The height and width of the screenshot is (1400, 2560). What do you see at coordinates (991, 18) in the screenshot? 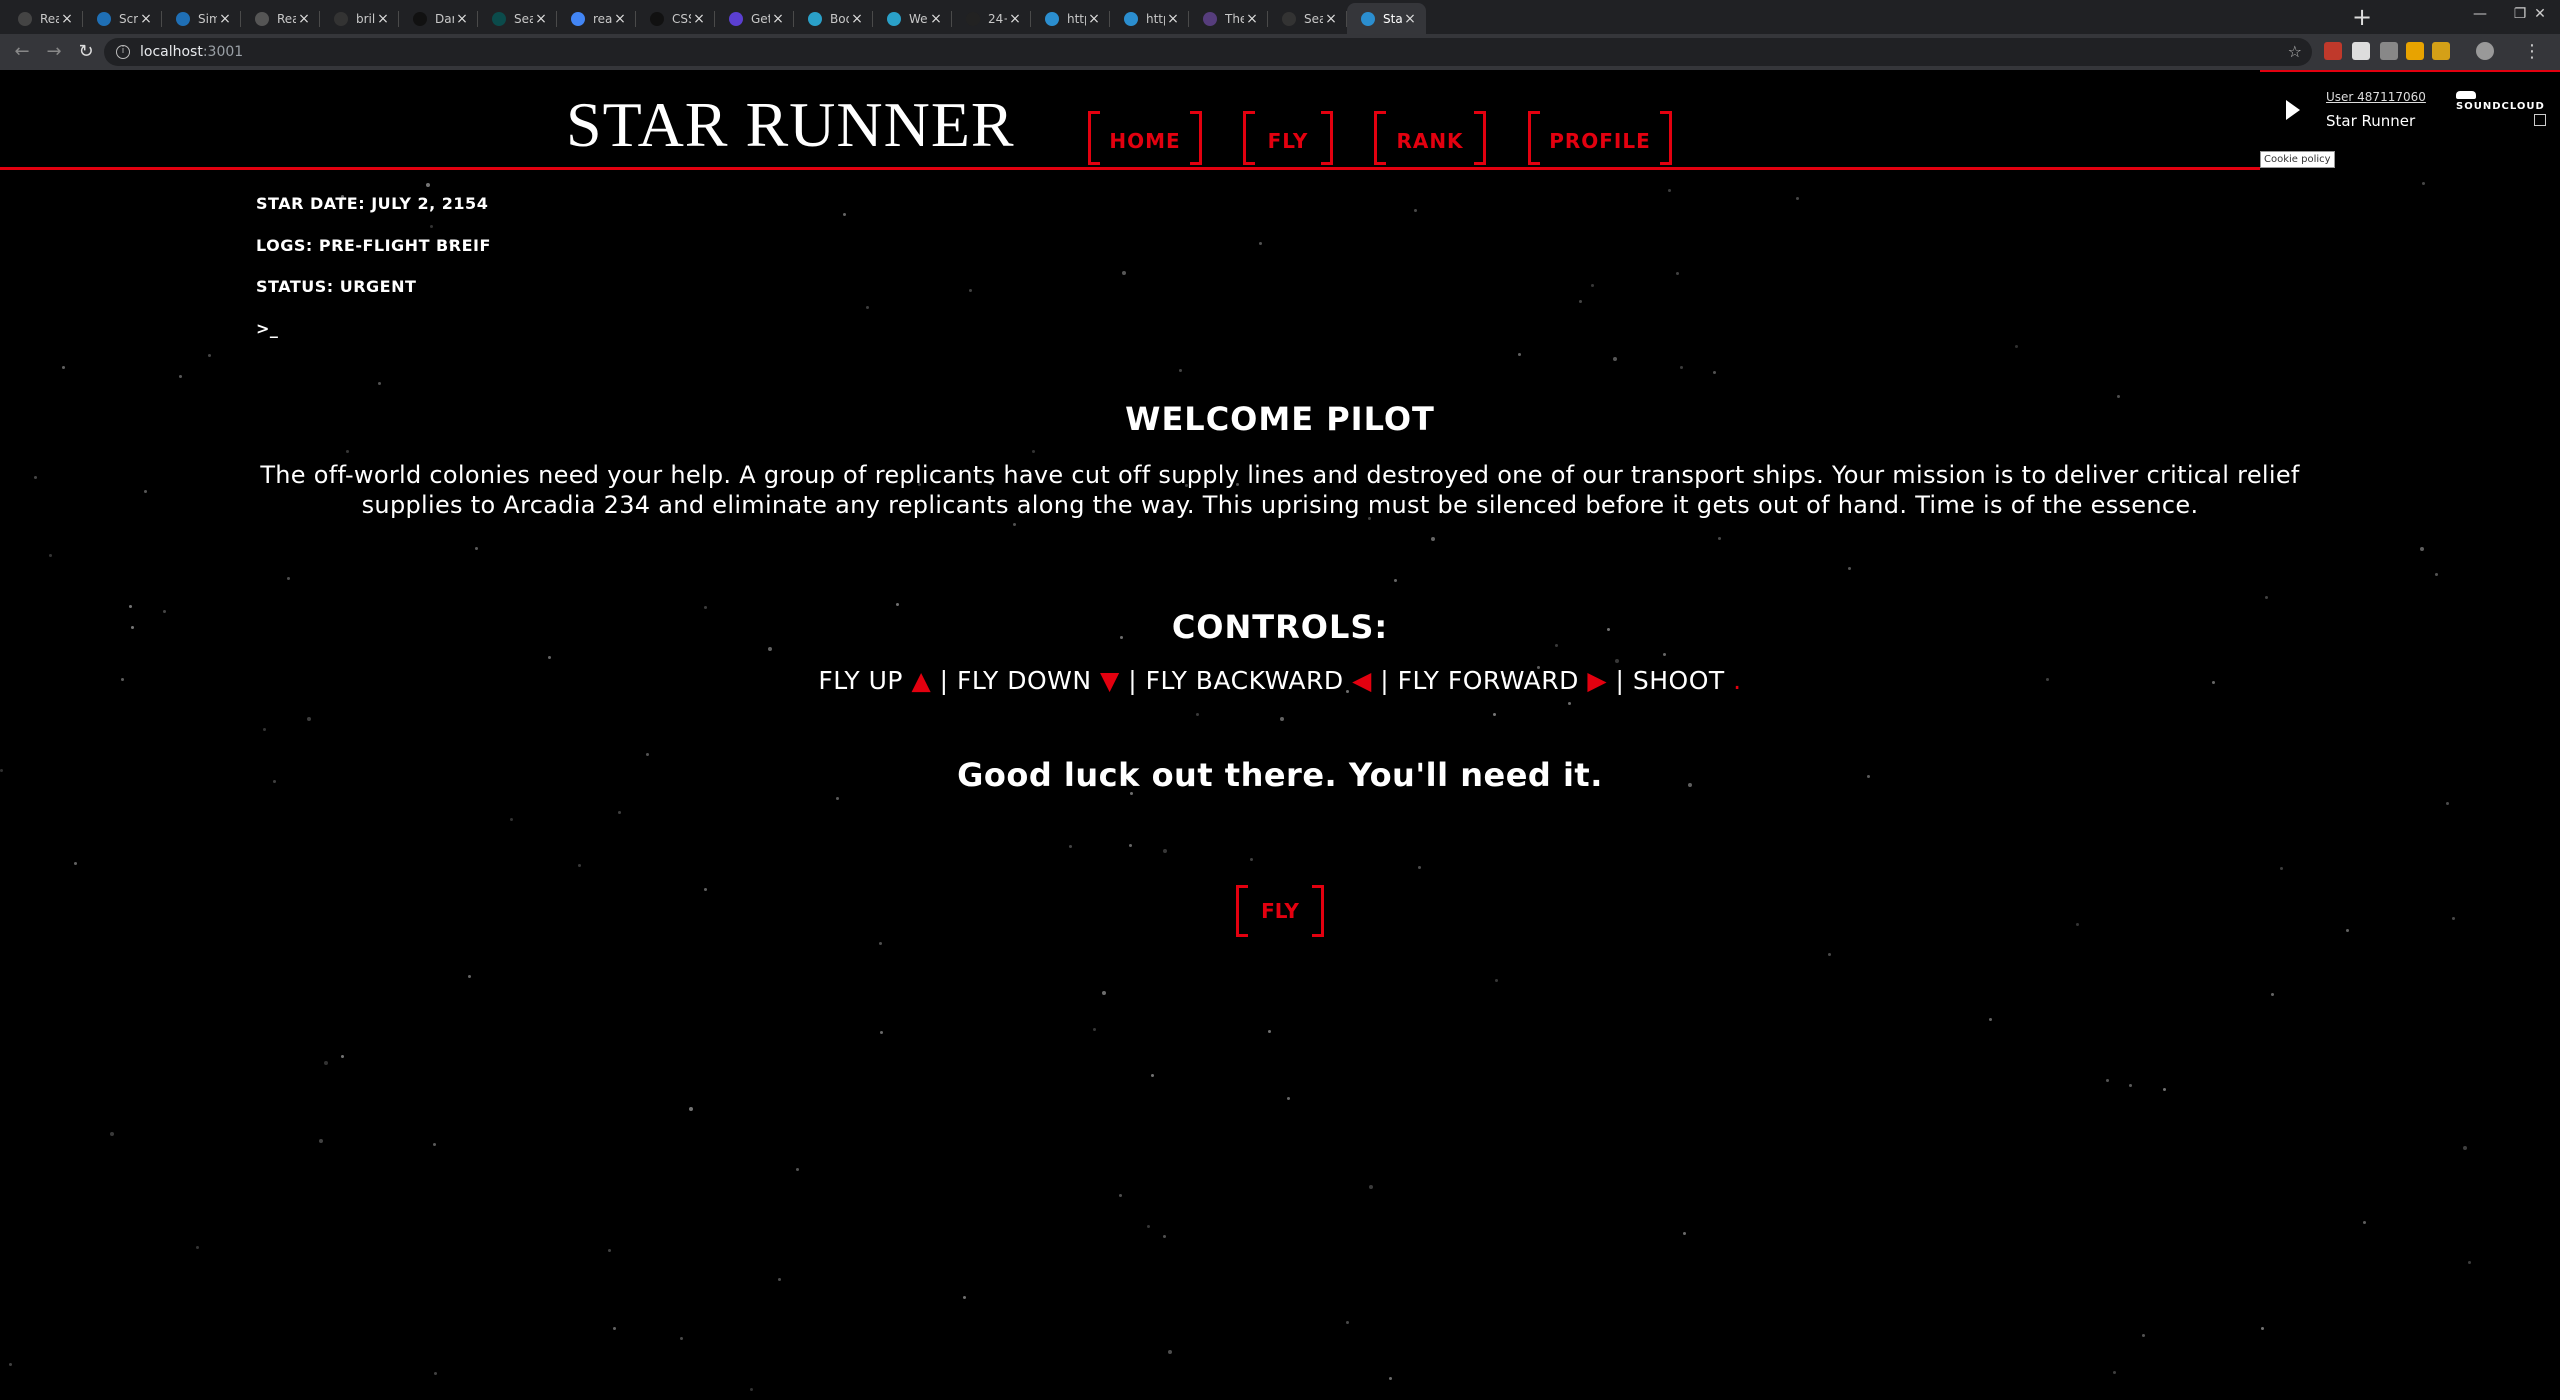
I see `browser-tab: 24+ React T×` at bounding box center [991, 18].